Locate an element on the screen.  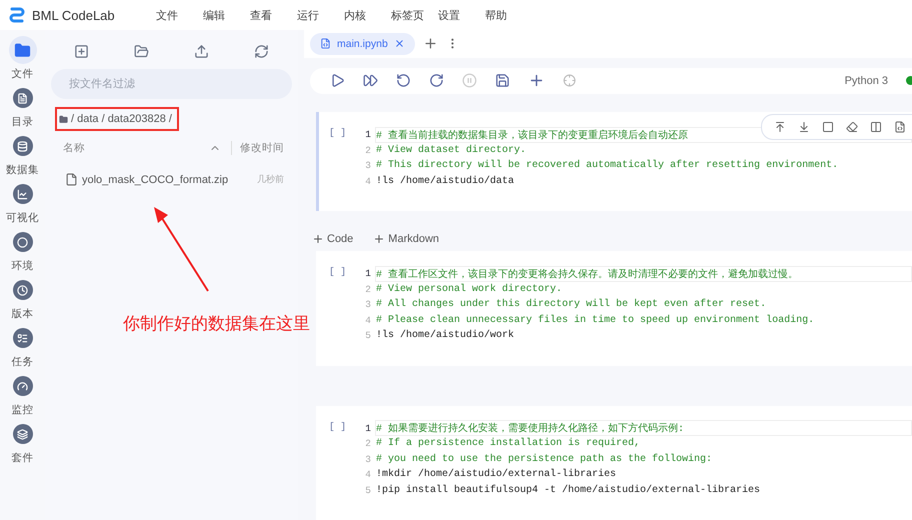
code-cell: [ ] 1 # 查看当前挂载的数据集目录，该目录下的变更重启环境后会自动还原 2 # View dataset directory. 3 # This directory will be recovered automatically after resetting environment. 4 !ls /home/aistudio/data is located at coordinates (614, 161).